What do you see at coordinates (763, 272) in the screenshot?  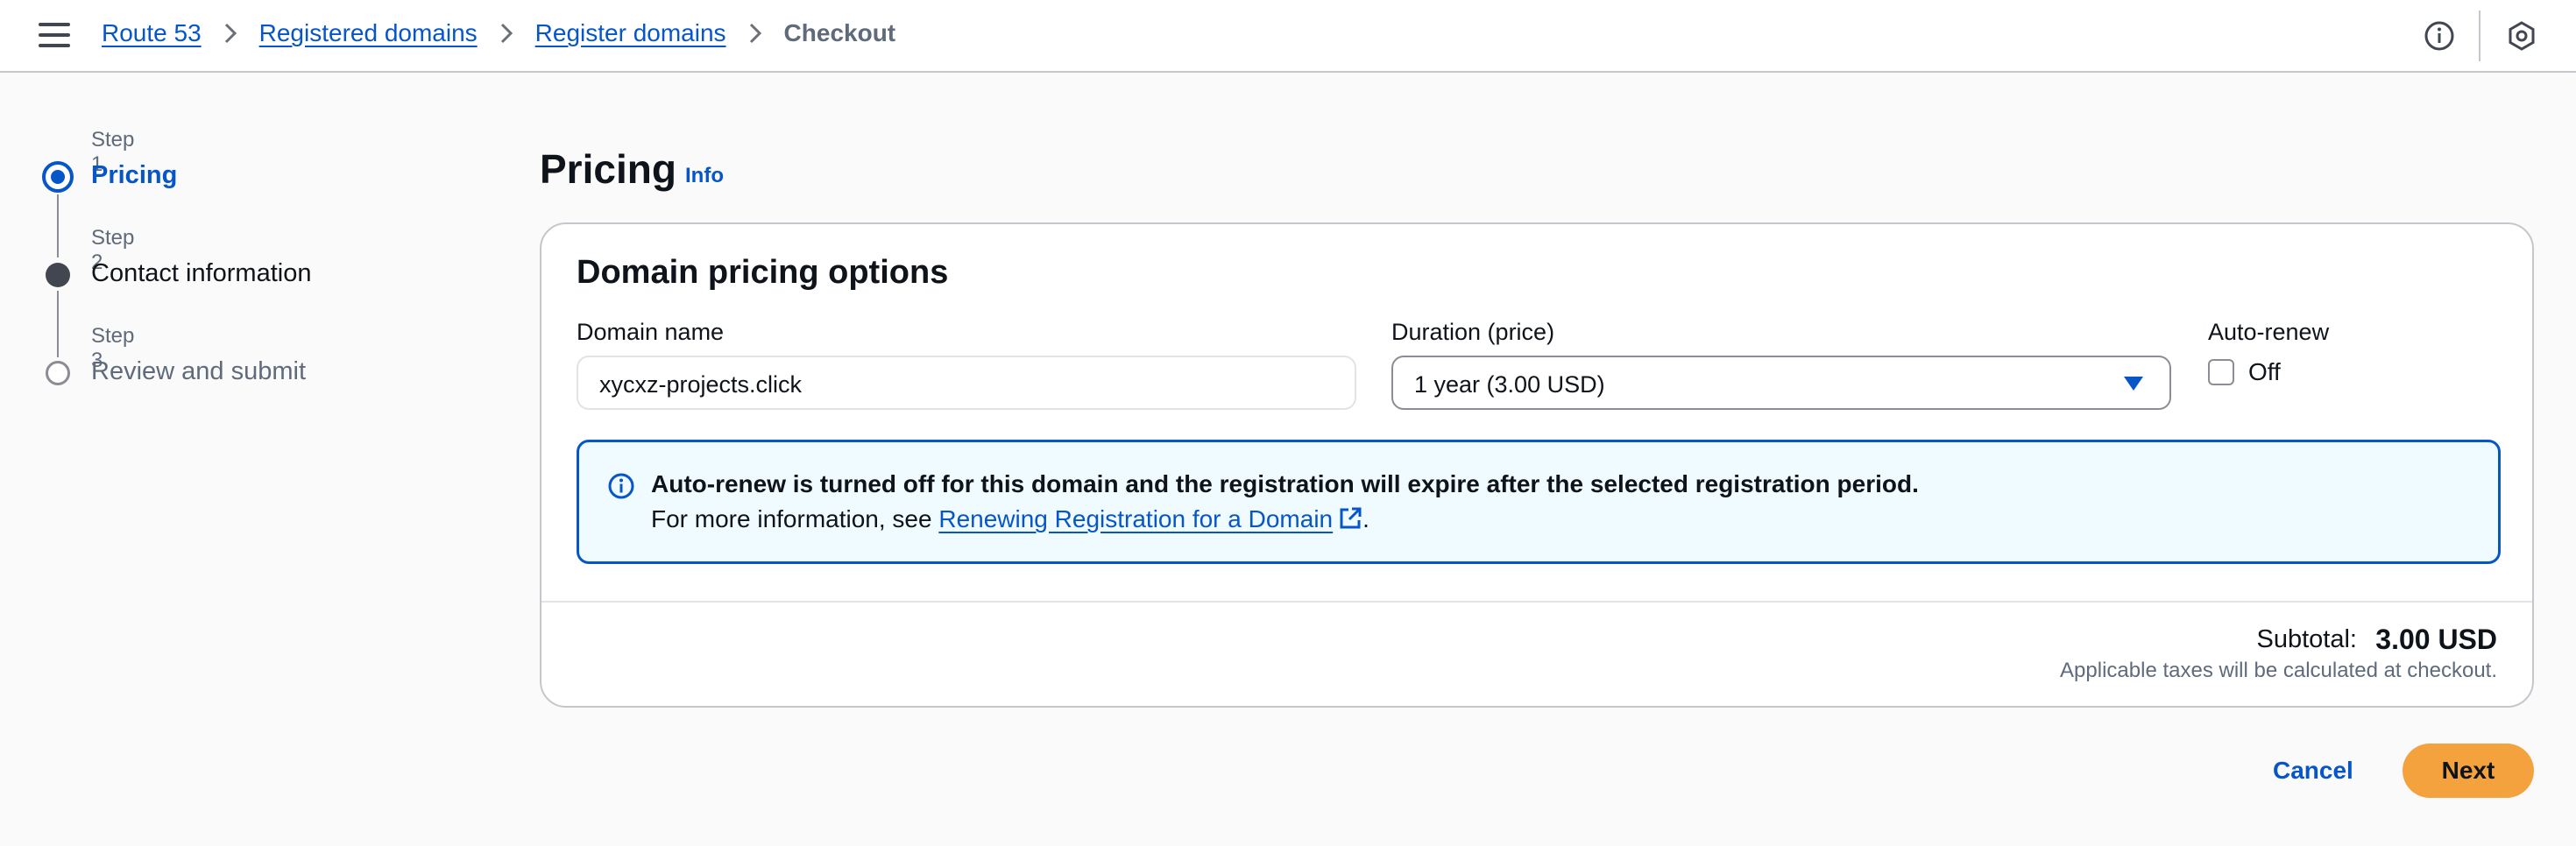 I see `card-header: Domain pricing options` at bounding box center [763, 272].